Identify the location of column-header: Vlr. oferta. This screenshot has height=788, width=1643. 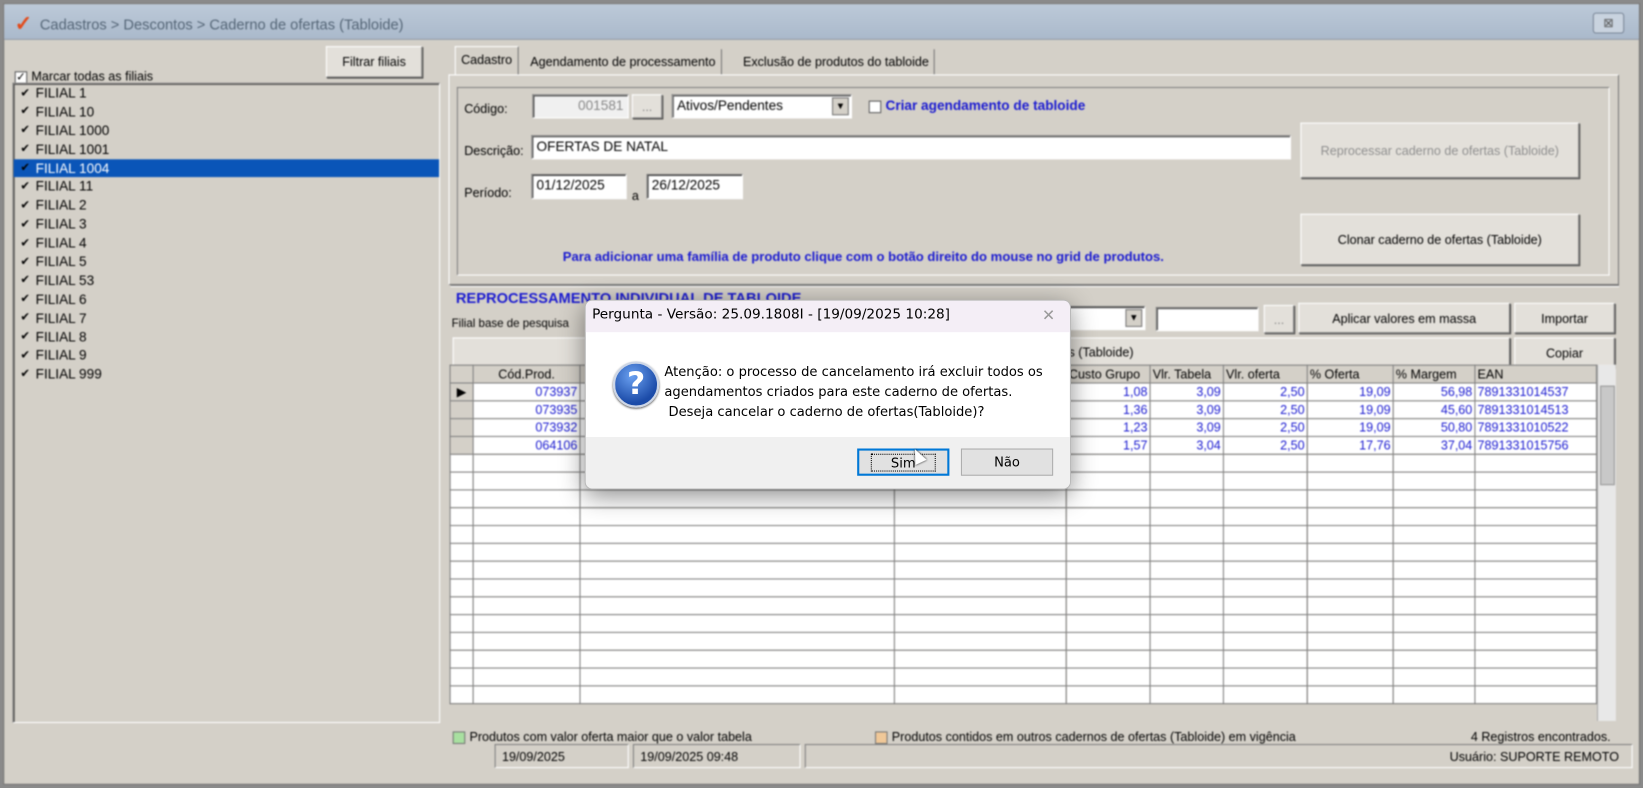
(1265, 374).